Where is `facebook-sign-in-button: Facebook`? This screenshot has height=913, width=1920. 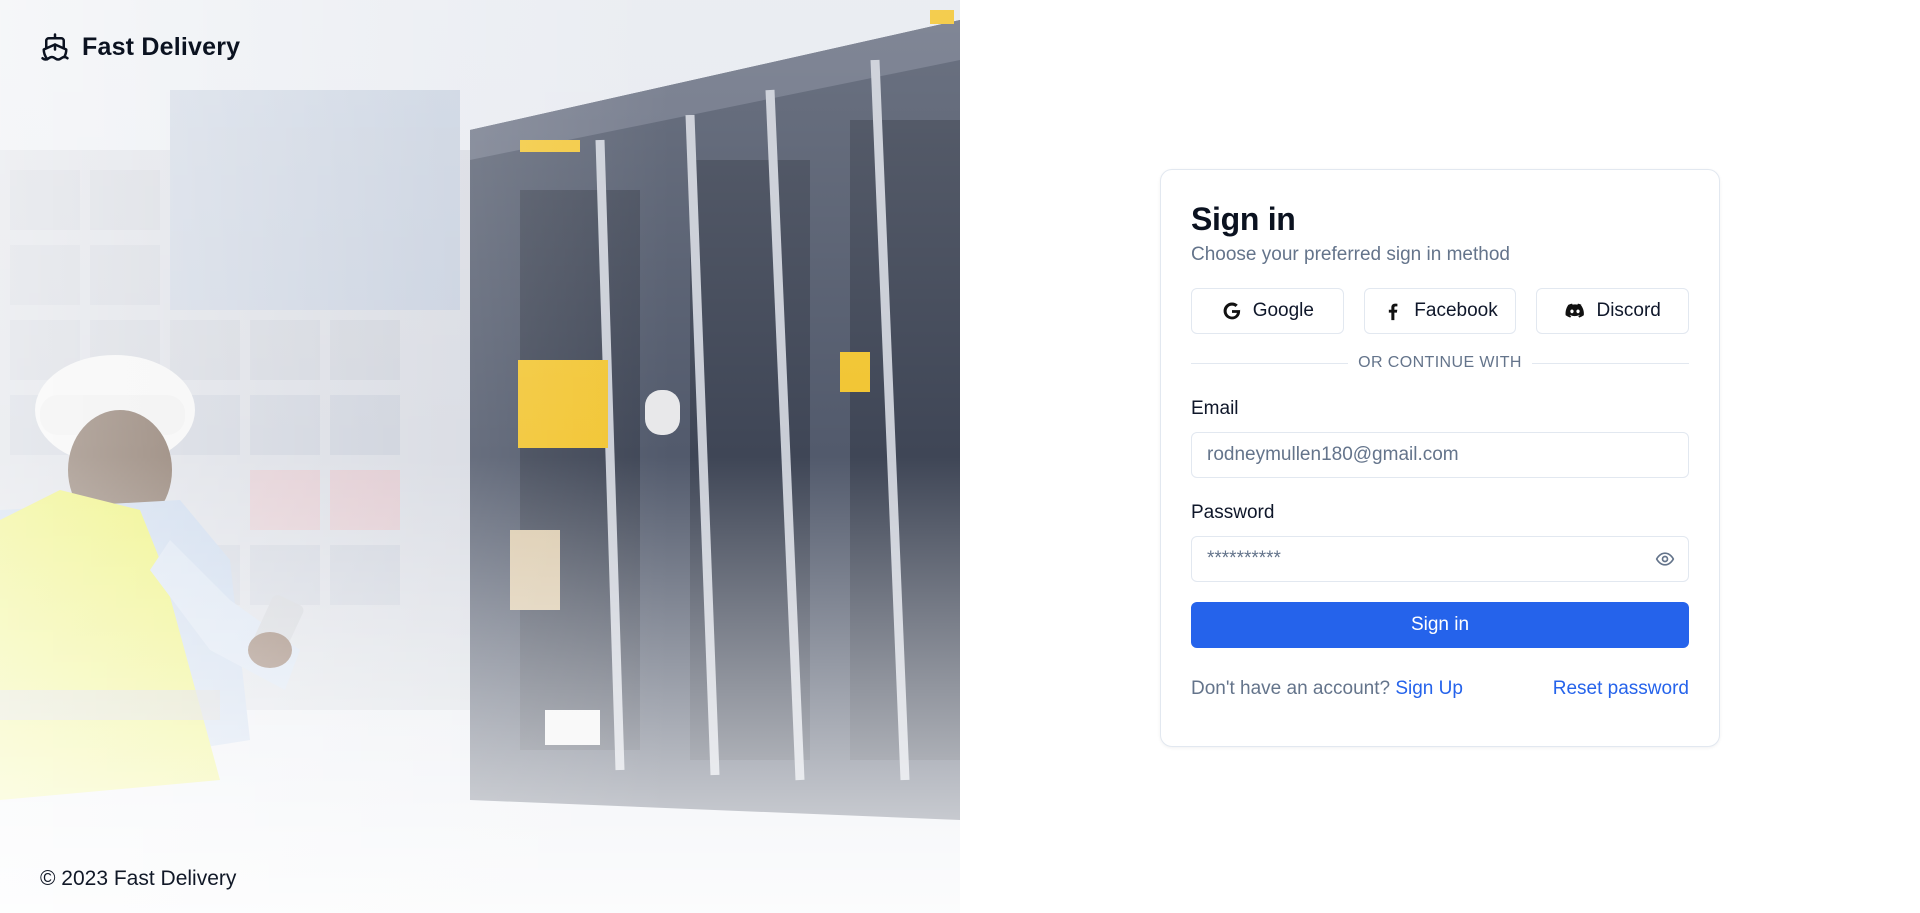
facebook-sign-in-button: Facebook is located at coordinates (1440, 311).